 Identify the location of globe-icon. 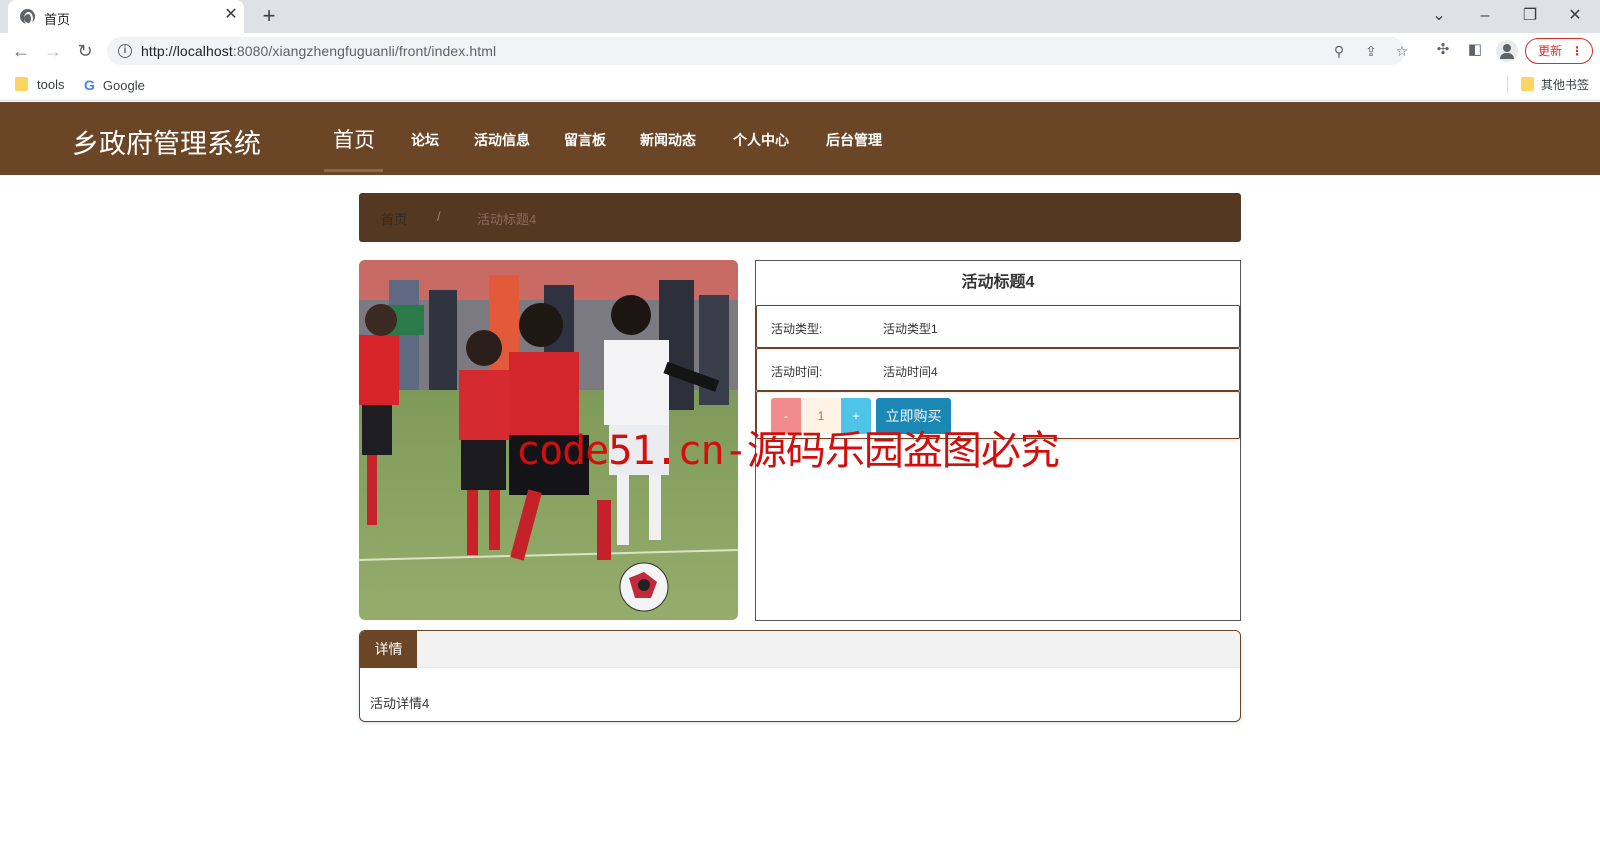
(27, 17).